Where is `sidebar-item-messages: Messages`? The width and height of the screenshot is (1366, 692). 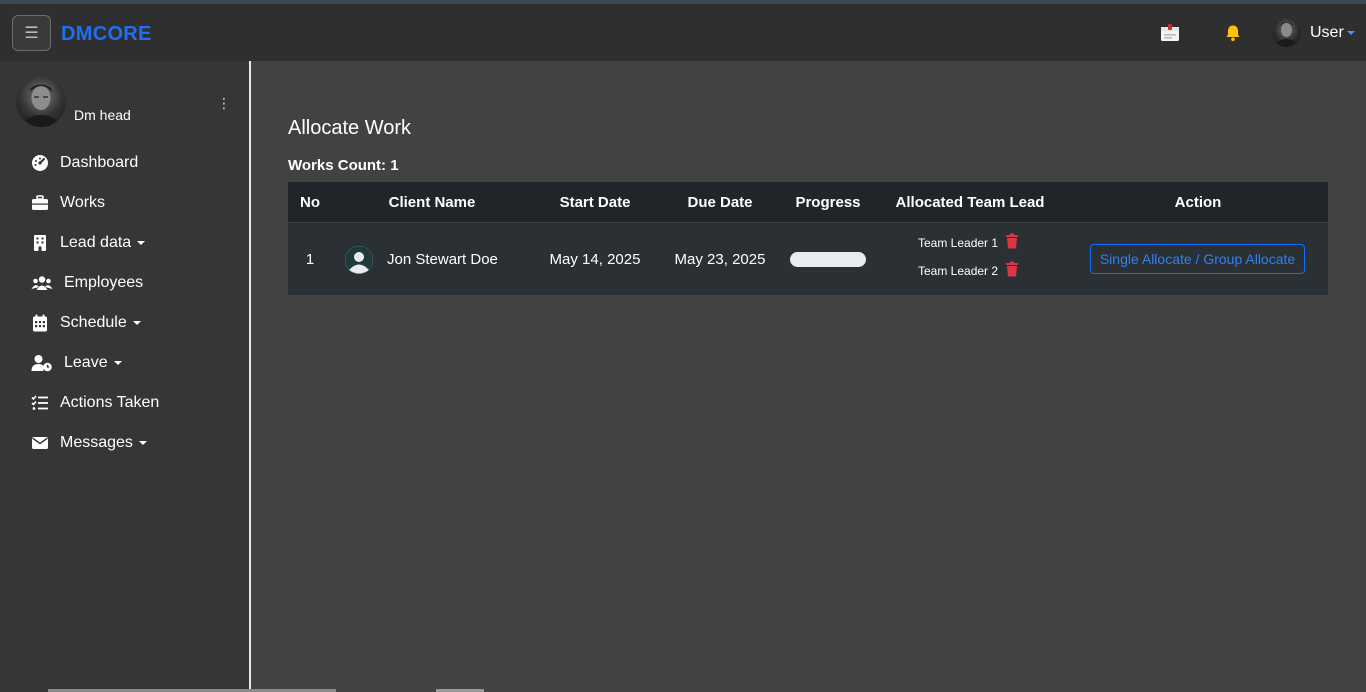 sidebar-item-messages: Messages is located at coordinates (88, 443).